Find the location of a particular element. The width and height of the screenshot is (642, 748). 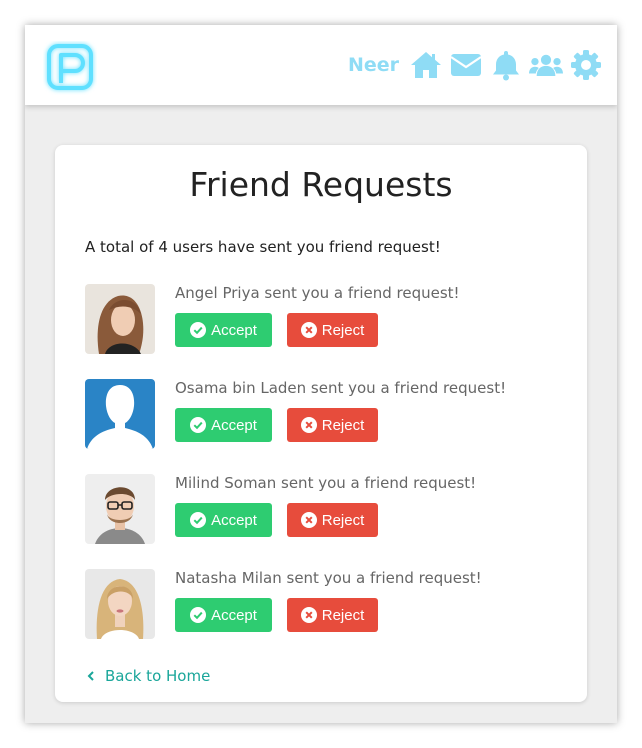

envelope-icon is located at coordinates (466, 65).